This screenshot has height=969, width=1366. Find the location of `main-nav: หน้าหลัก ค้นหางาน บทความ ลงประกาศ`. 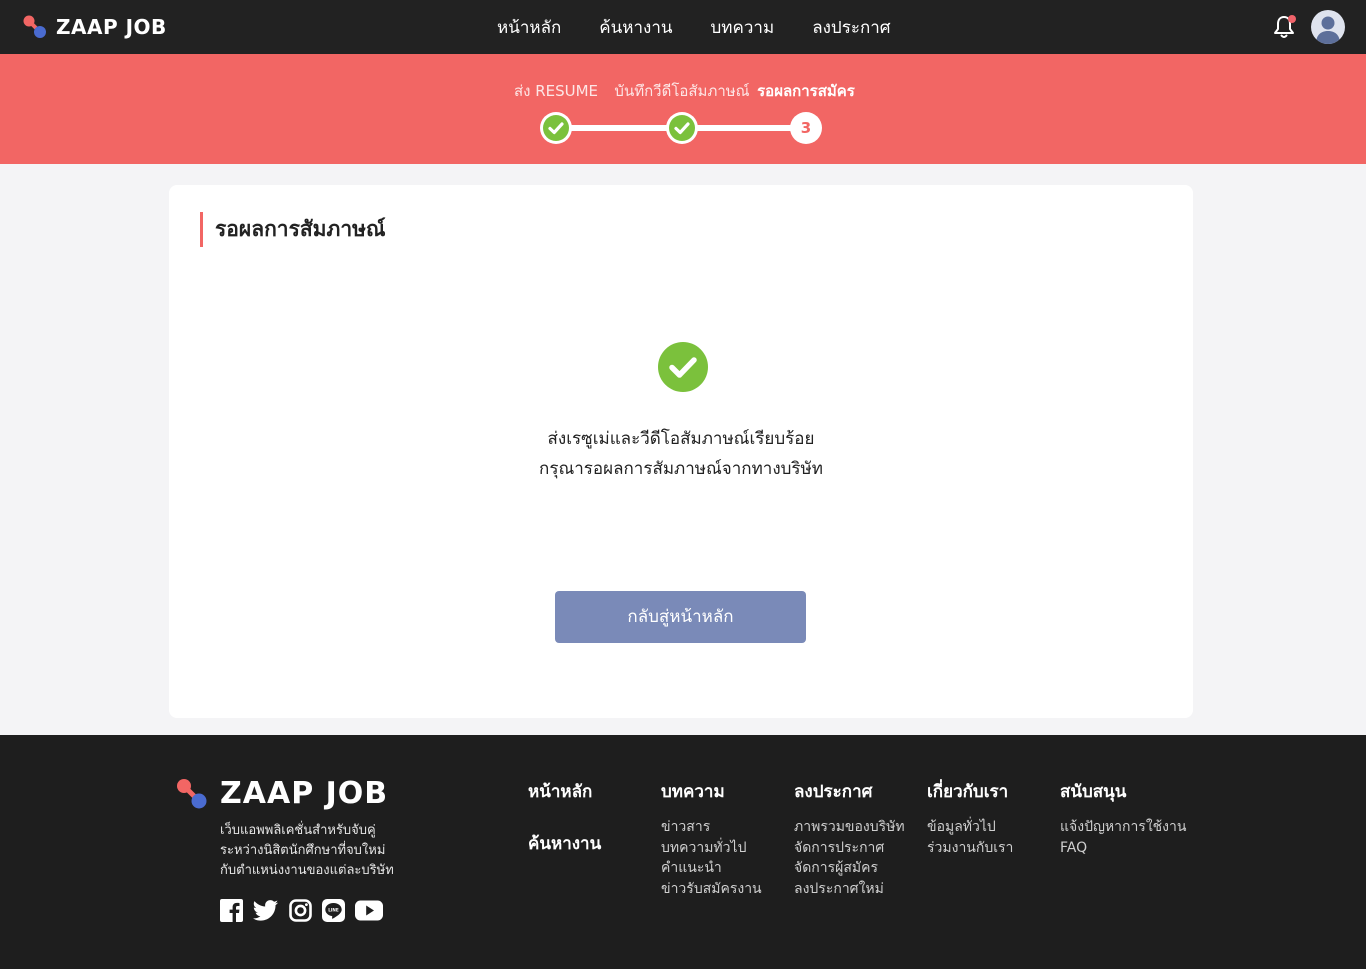

main-nav: หน้าหลัก ค้นหางาน บทความ ลงประกาศ is located at coordinates (713, 27).